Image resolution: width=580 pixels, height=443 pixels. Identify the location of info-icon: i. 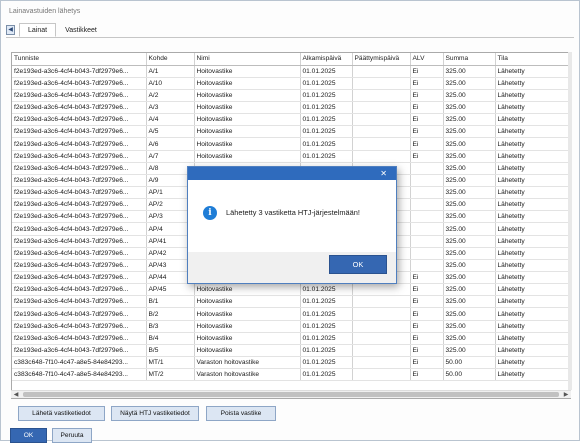
(210, 213).